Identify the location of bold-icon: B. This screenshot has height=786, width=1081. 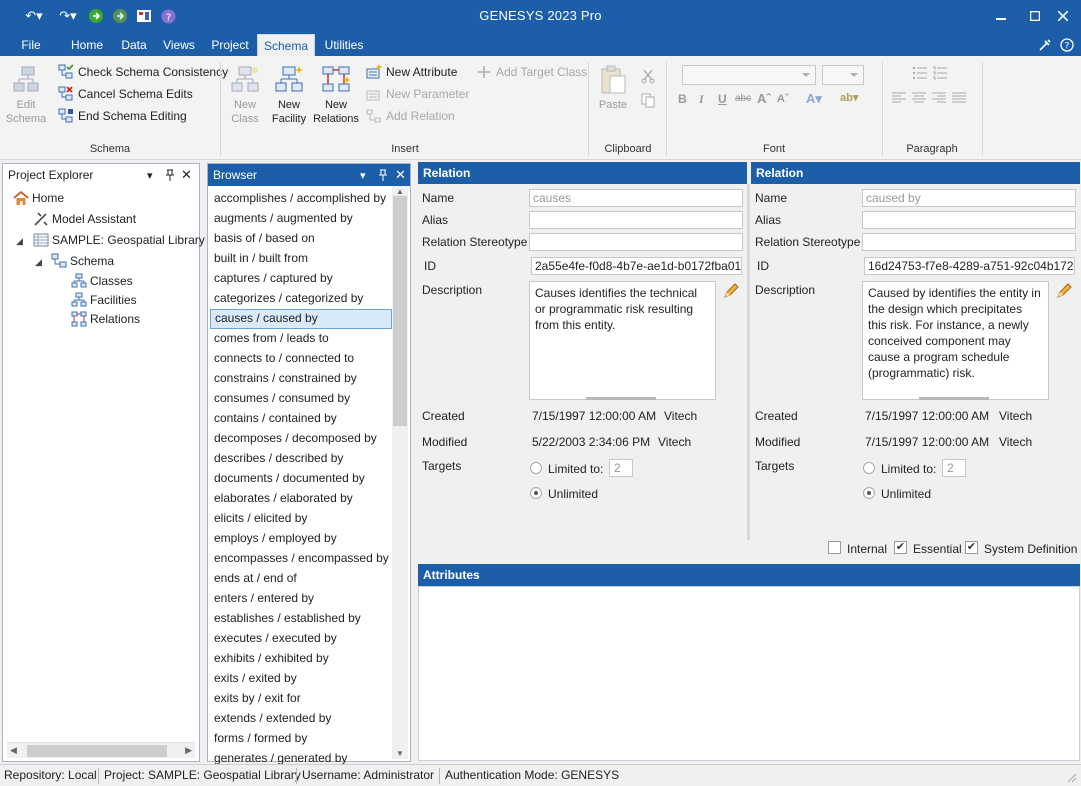
(682, 99).